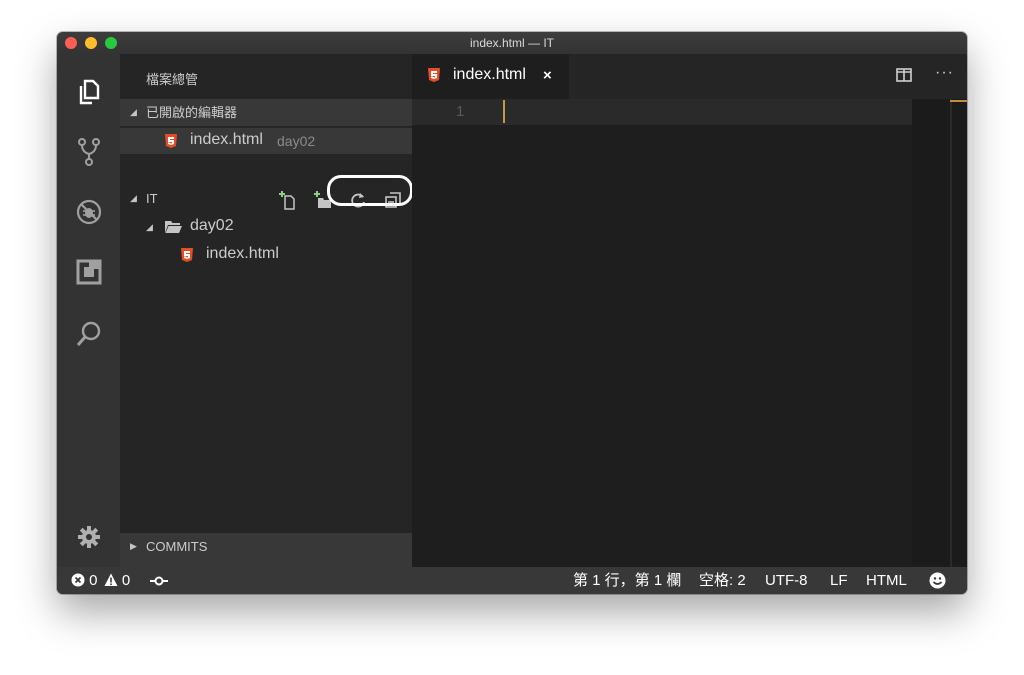 This screenshot has width=1024, height=675. I want to click on extensions-icon, so click(89, 272).